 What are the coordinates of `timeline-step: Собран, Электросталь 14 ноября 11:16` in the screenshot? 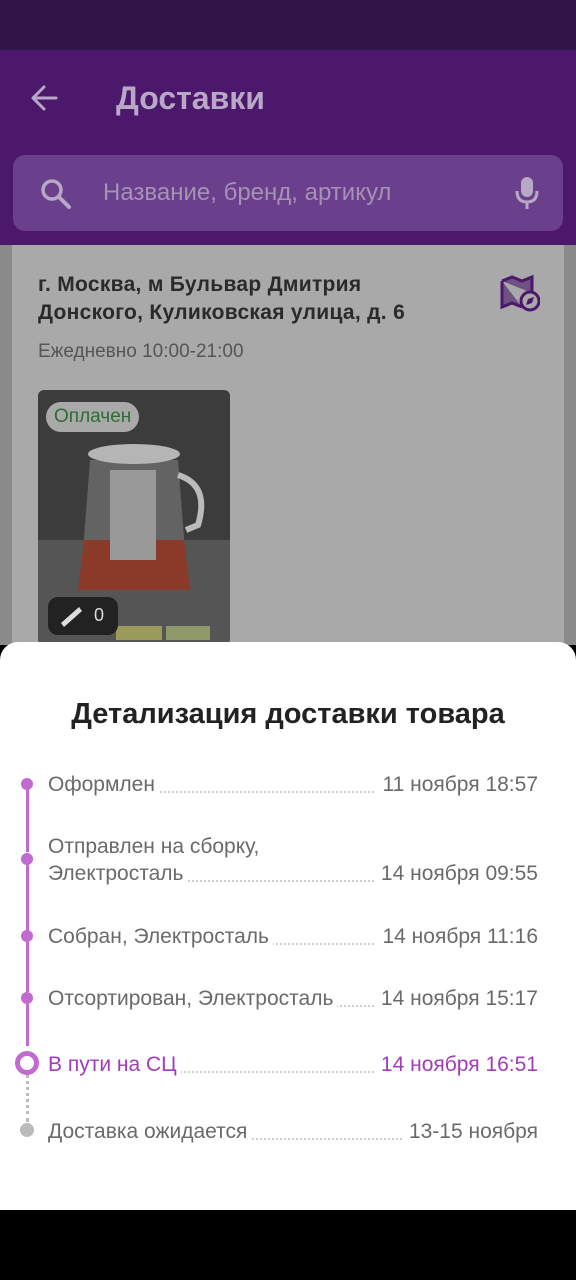 It's located at (293, 936).